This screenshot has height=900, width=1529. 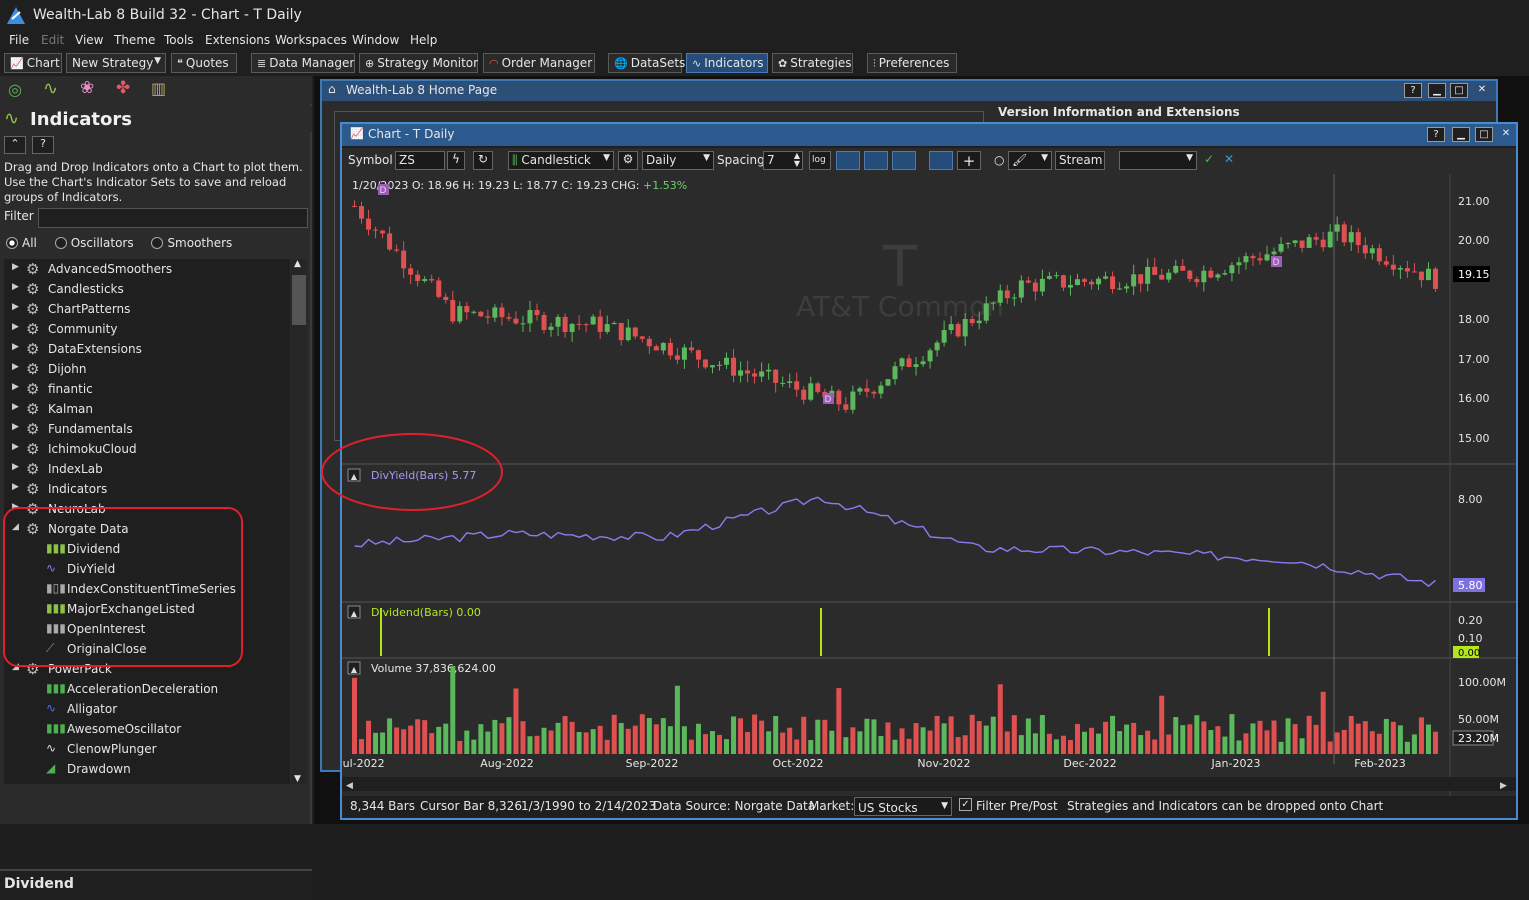 I want to click on collapse-all-button: ⌃, so click(x=15, y=145).